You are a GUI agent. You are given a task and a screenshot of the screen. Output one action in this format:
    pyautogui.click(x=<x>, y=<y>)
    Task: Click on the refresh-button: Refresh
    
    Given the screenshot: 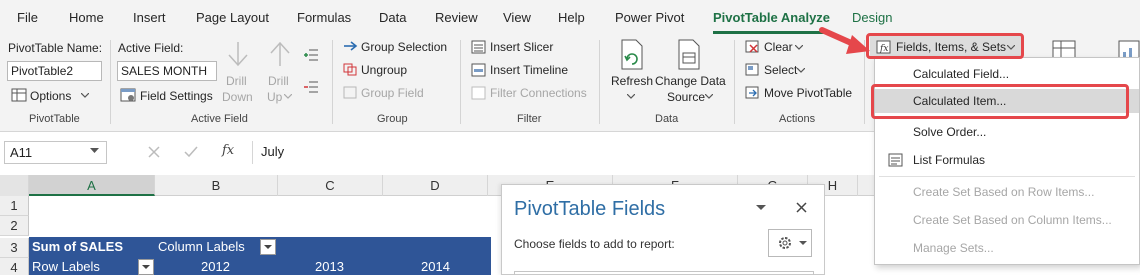 What is the action you would take?
    pyautogui.click(x=632, y=81)
    